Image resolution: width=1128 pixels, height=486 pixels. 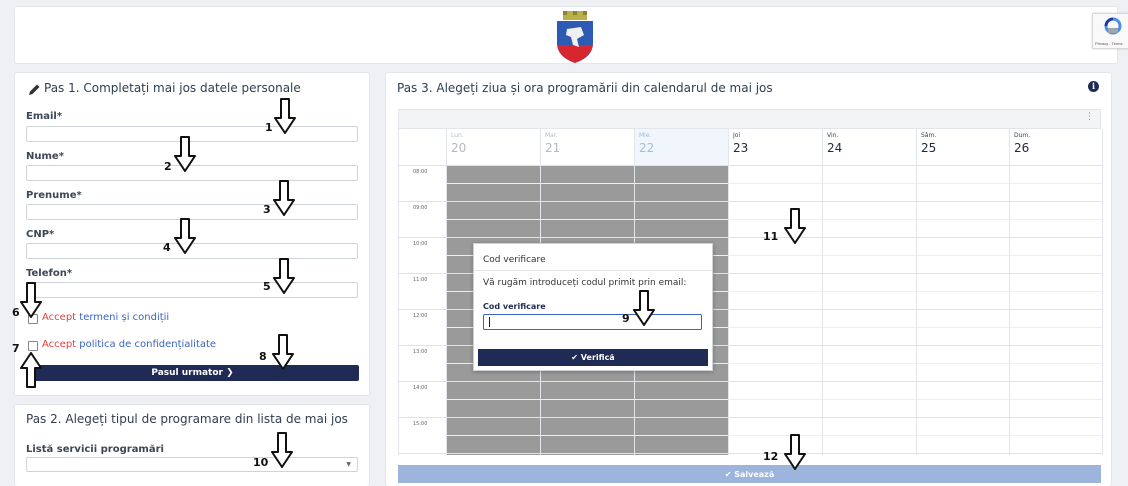 What do you see at coordinates (514, 260) in the screenshot?
I see `modal-title: Cod verificare` at bounding box center [514, 260].